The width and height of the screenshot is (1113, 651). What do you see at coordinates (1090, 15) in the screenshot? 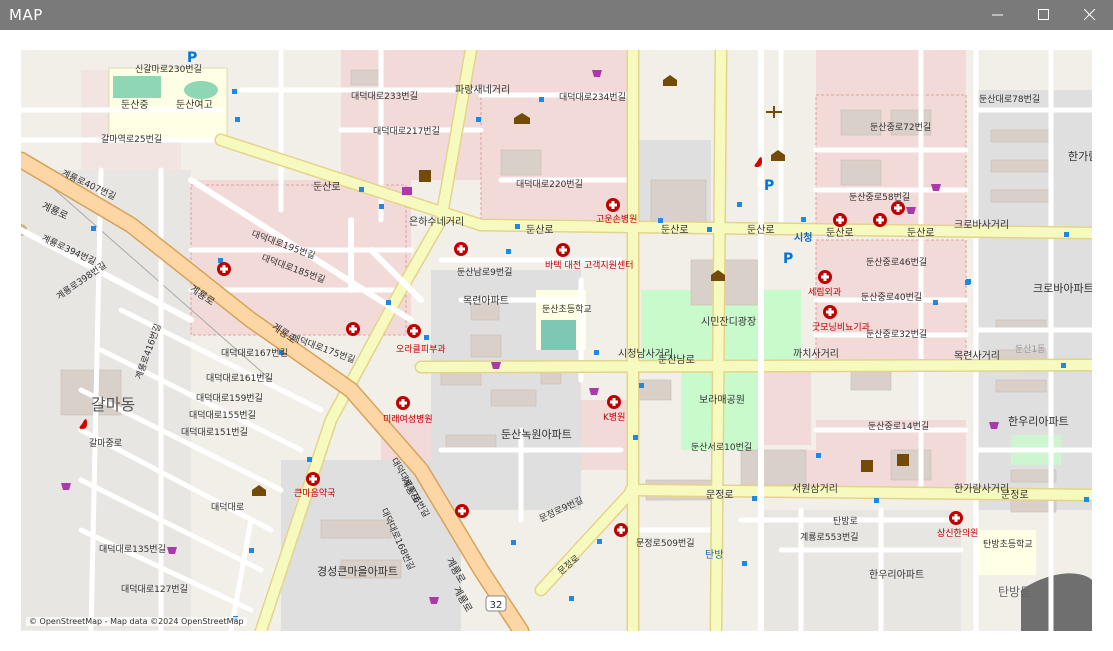
I see `close-button` at bounding box center [1090, 15].